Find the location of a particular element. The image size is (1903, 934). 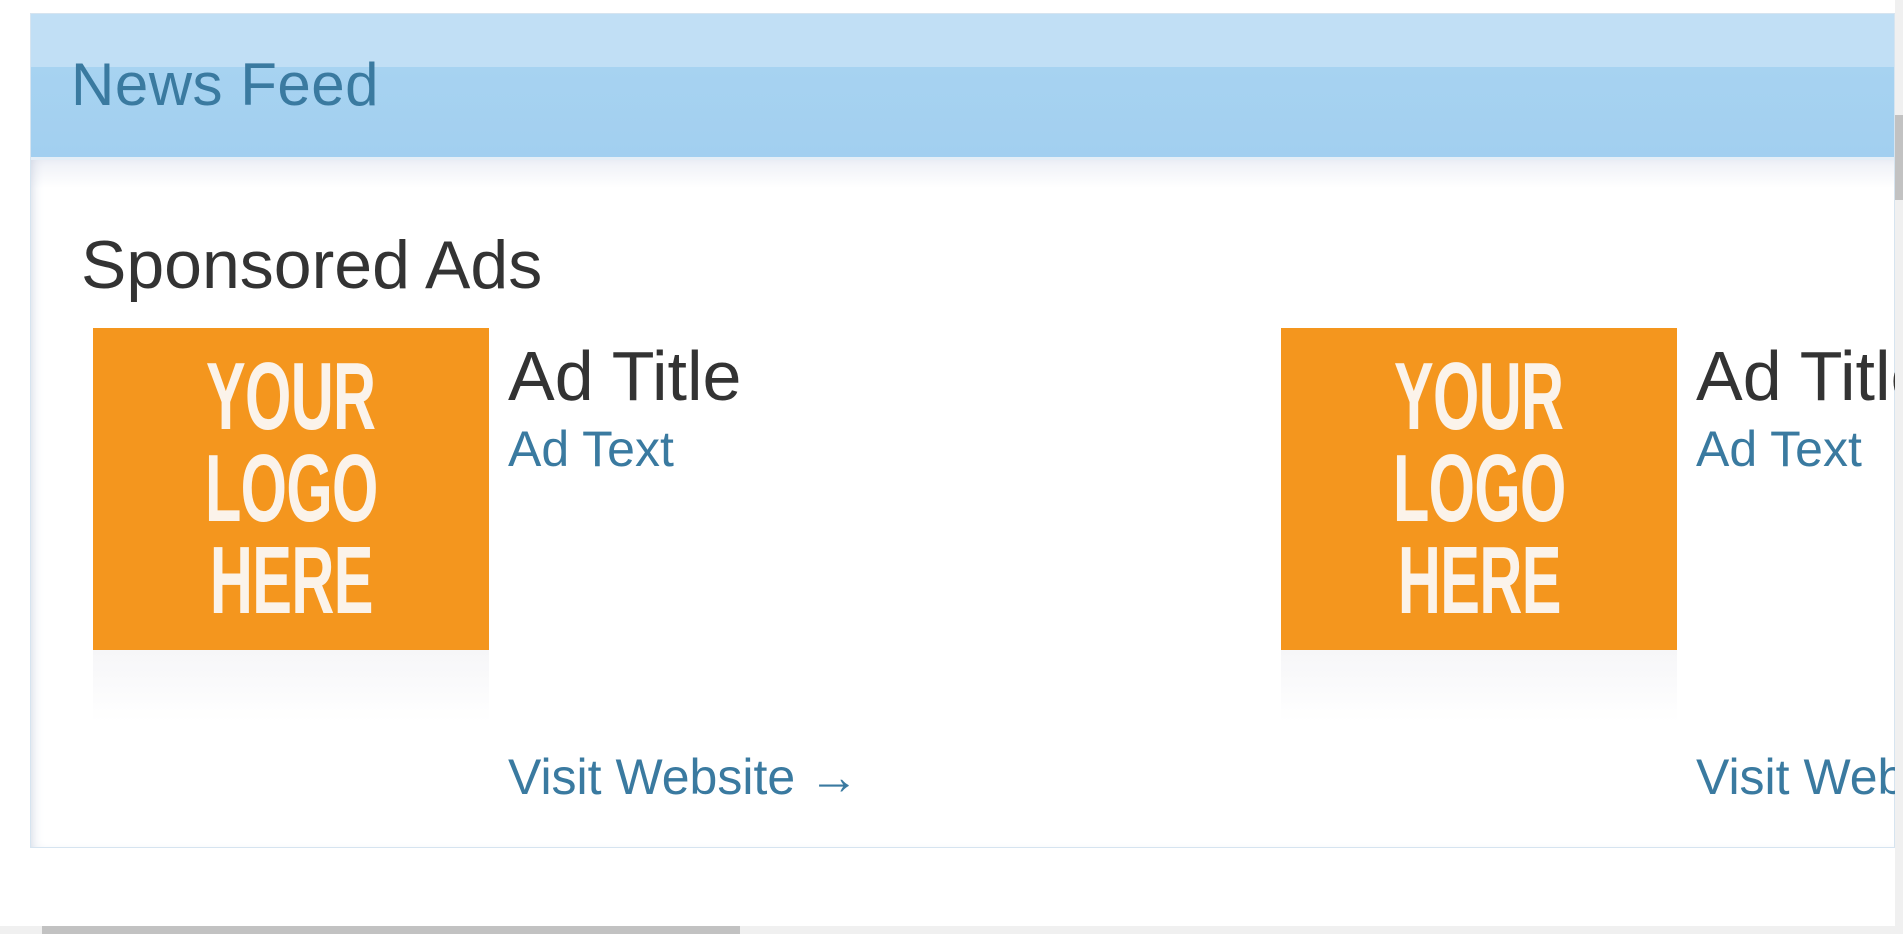

vertical-scrollbar is located at coordinates (1899, 467).